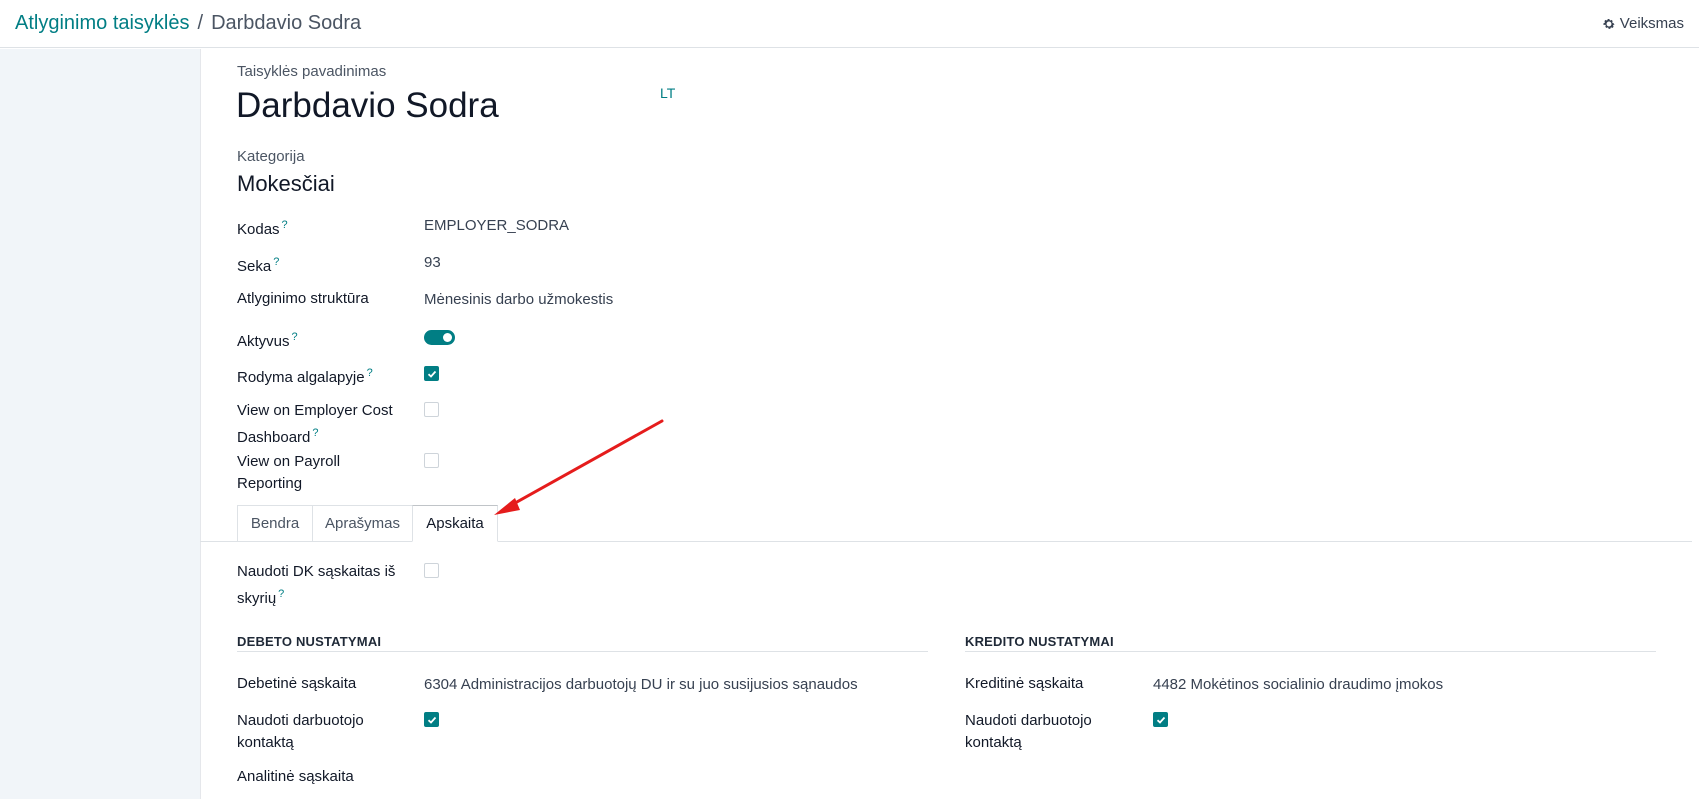 This screenshot has width=1699, height=799. What do you see at coordinates (1039, 641) in the screenshot?
I see `credit-section-header: KREDITO NUSTATYMAI` at bounding box center [1039, 641].